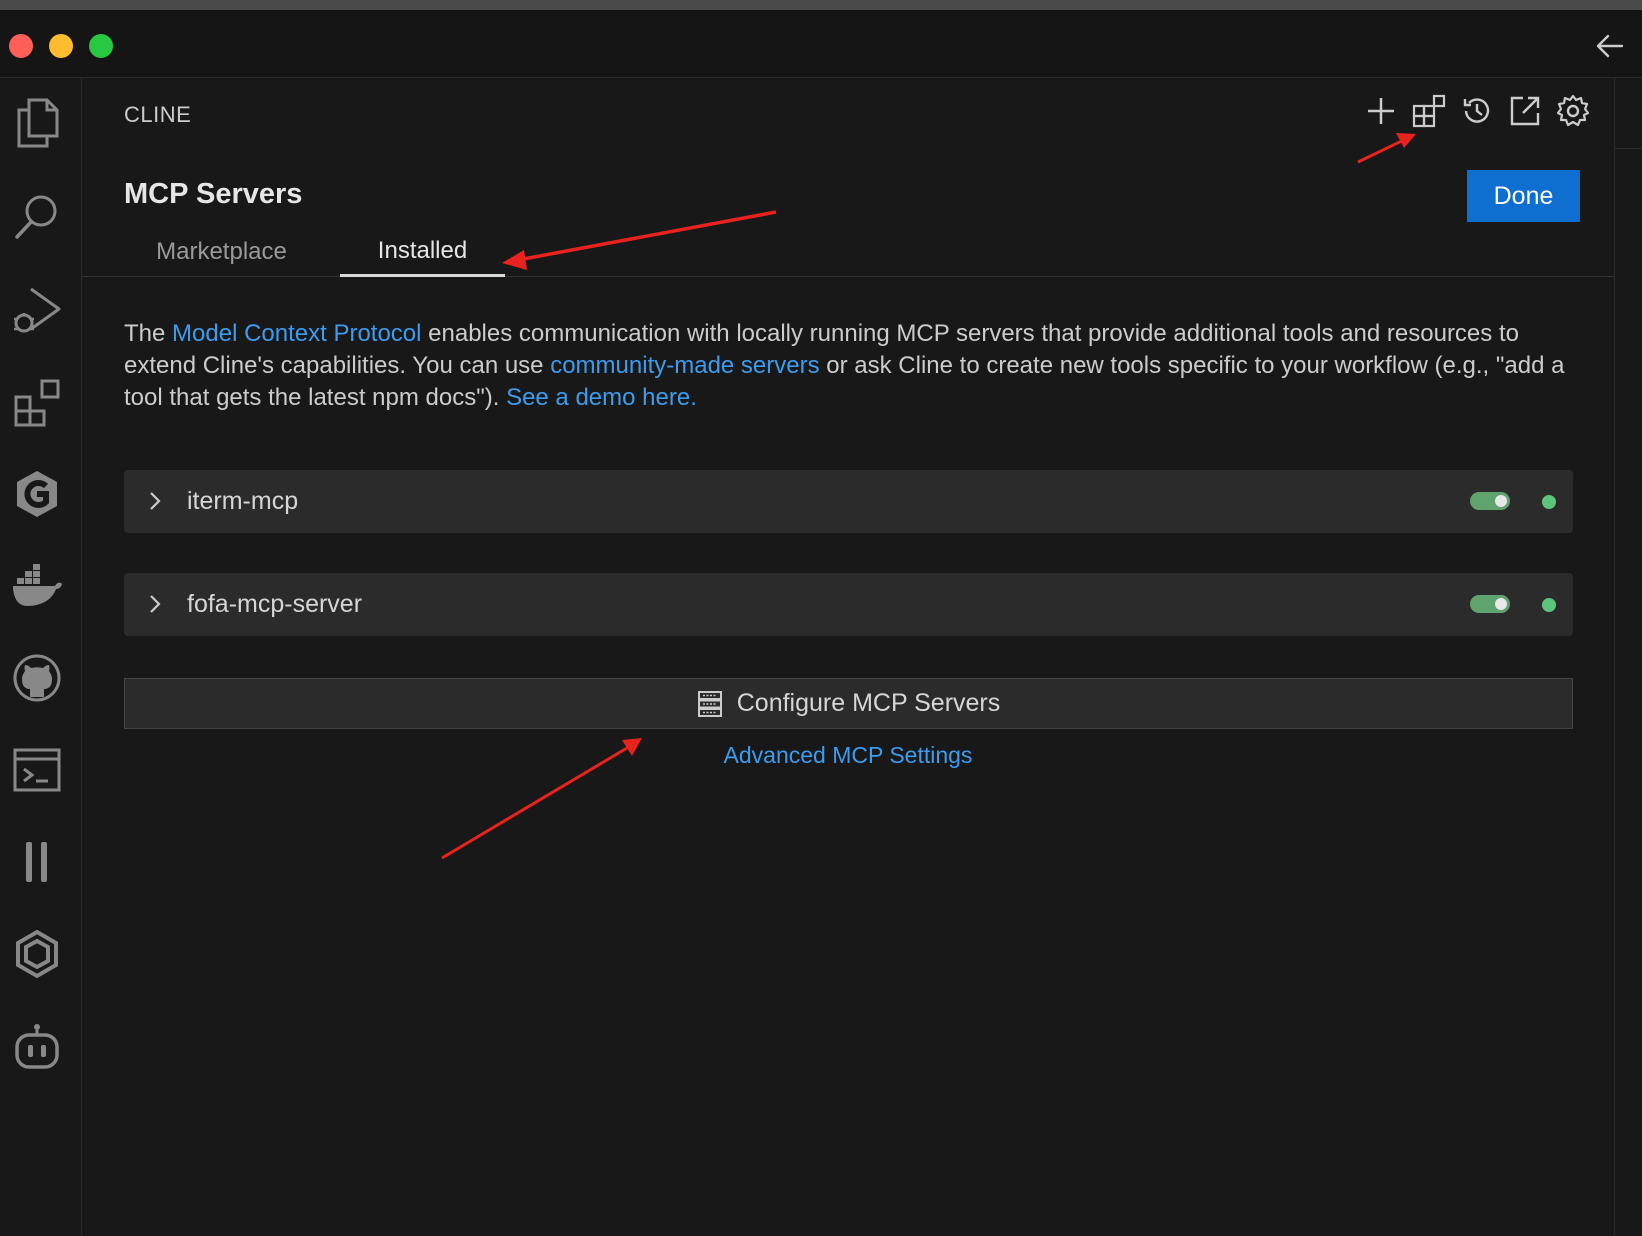 This screenshot has width=1642, height=1236. I want to click on desc-text-1: The, so click(148, 333).